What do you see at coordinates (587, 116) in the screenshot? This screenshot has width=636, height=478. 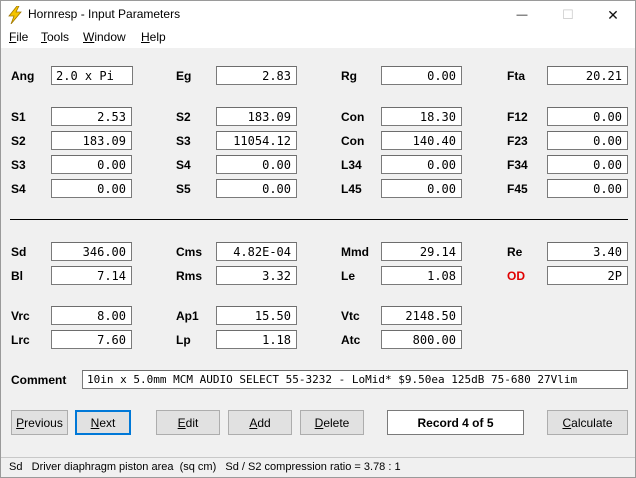 I see `f12-field: 0.00` at bounding box center [587, 116].